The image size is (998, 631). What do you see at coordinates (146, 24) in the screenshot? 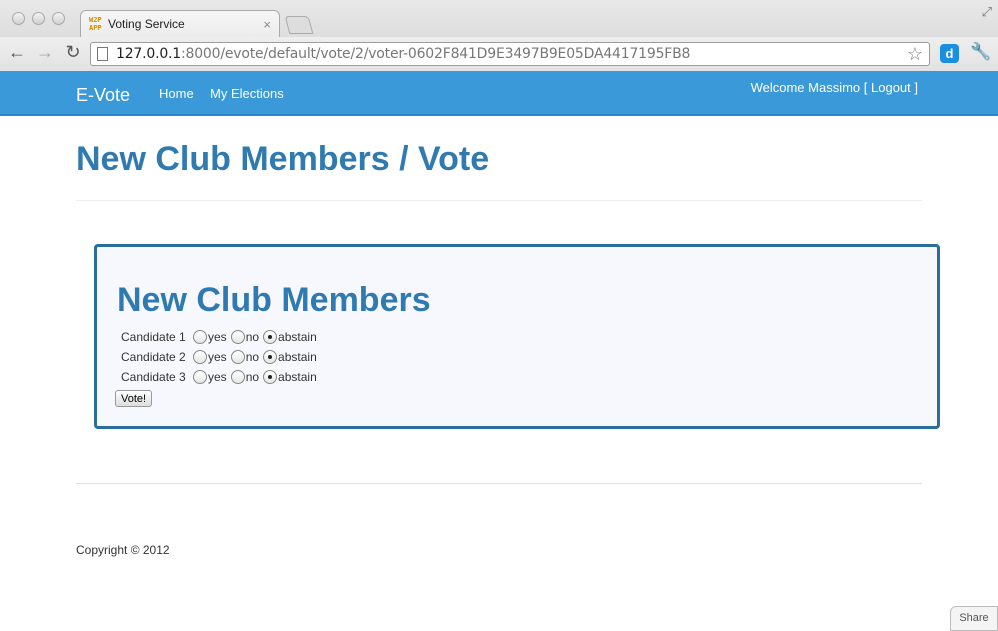
I see `tab-title: Voting Service` at bounding box center [146, 24].